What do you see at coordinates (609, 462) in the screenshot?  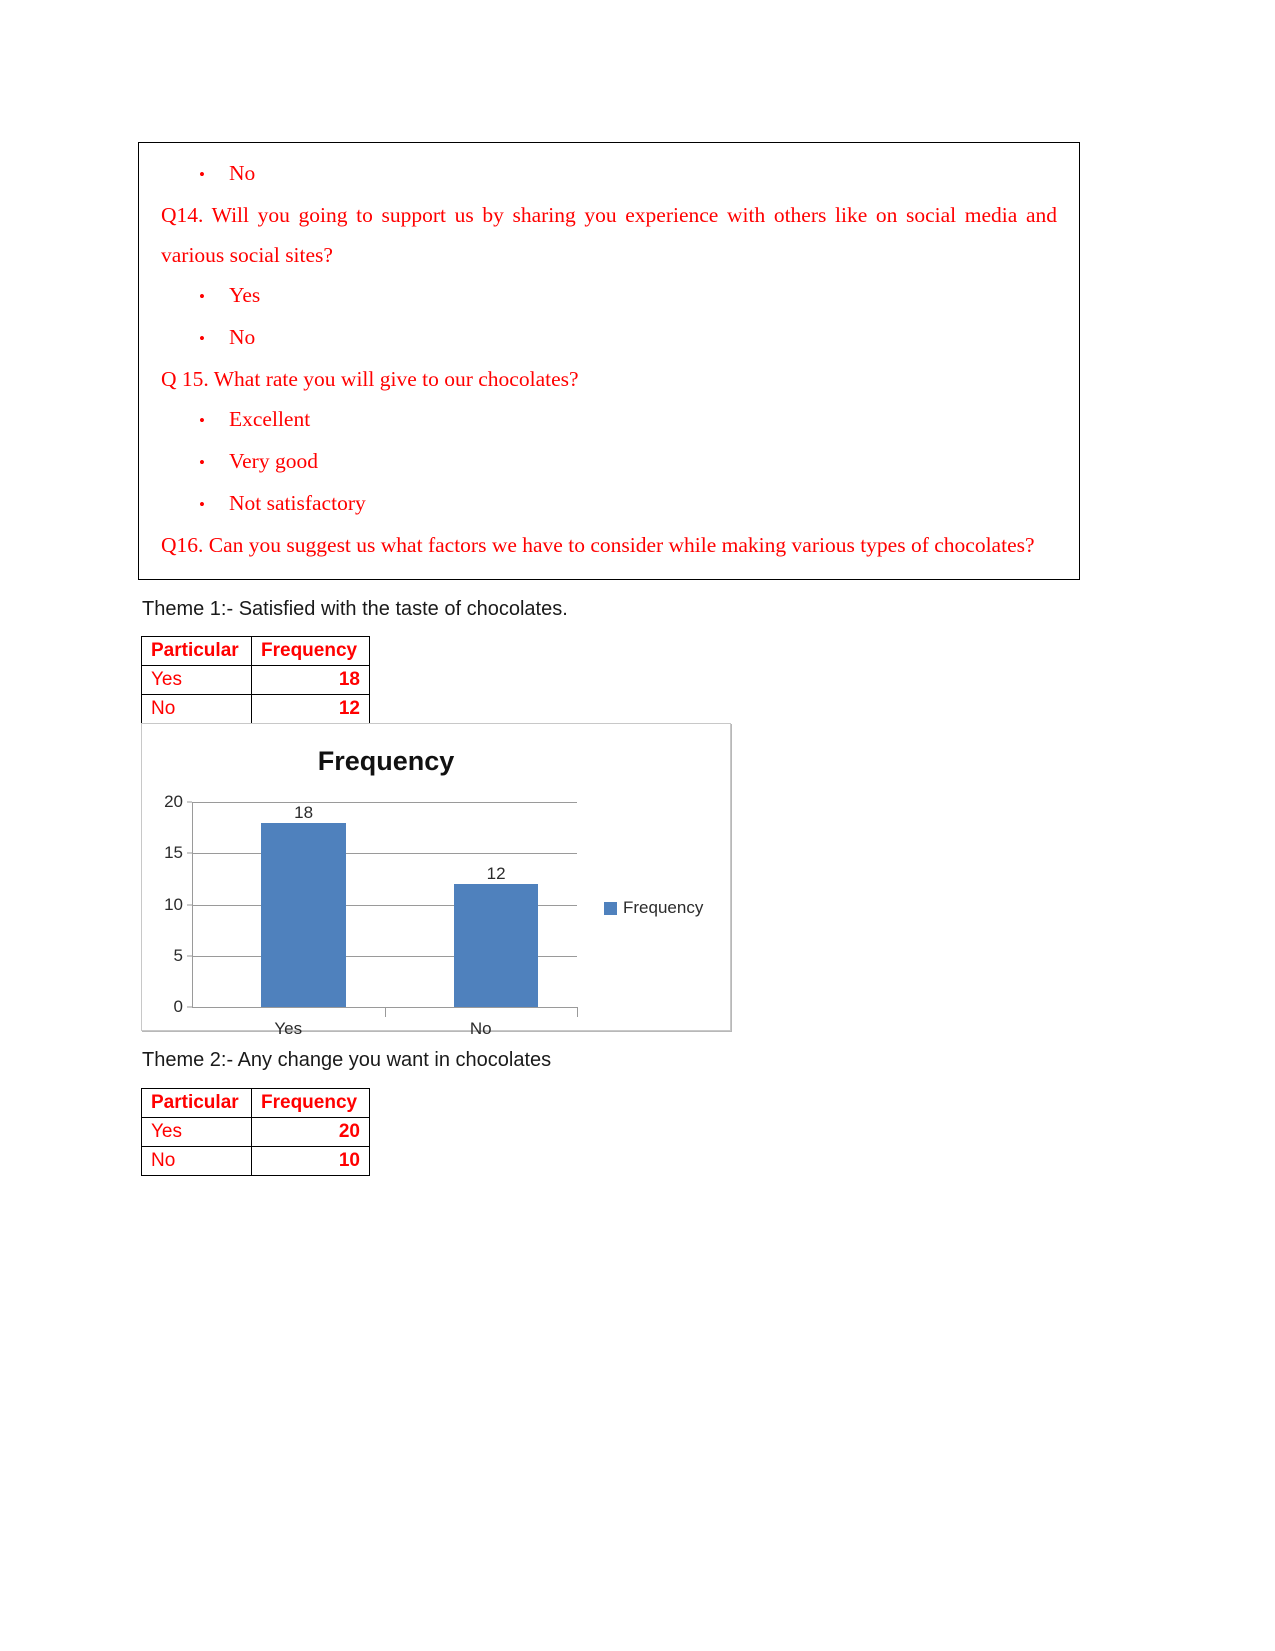 I see `list-item: • Very good` at bounding box center [609, 462].